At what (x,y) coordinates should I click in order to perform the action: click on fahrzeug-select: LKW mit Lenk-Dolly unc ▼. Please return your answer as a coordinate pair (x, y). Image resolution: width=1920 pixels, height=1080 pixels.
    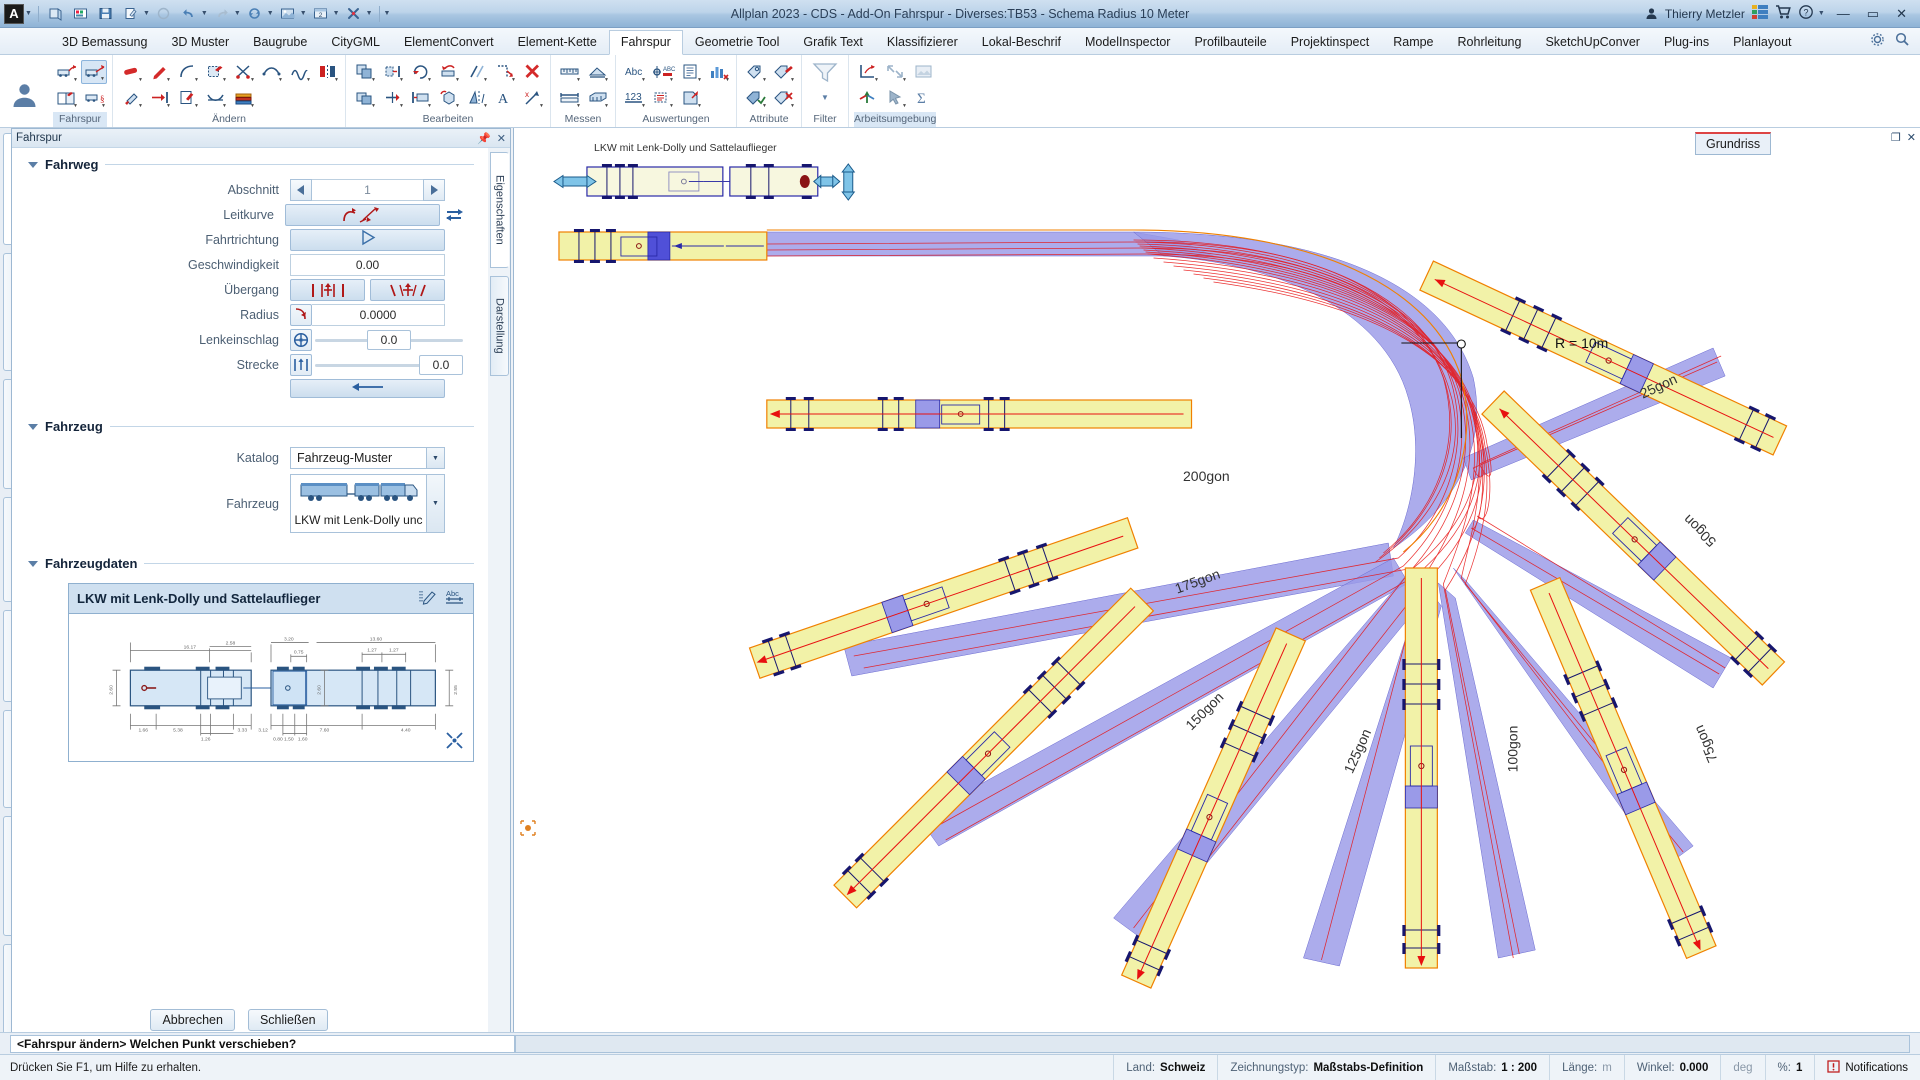
    Looking at the image, I should click on (367, 503).